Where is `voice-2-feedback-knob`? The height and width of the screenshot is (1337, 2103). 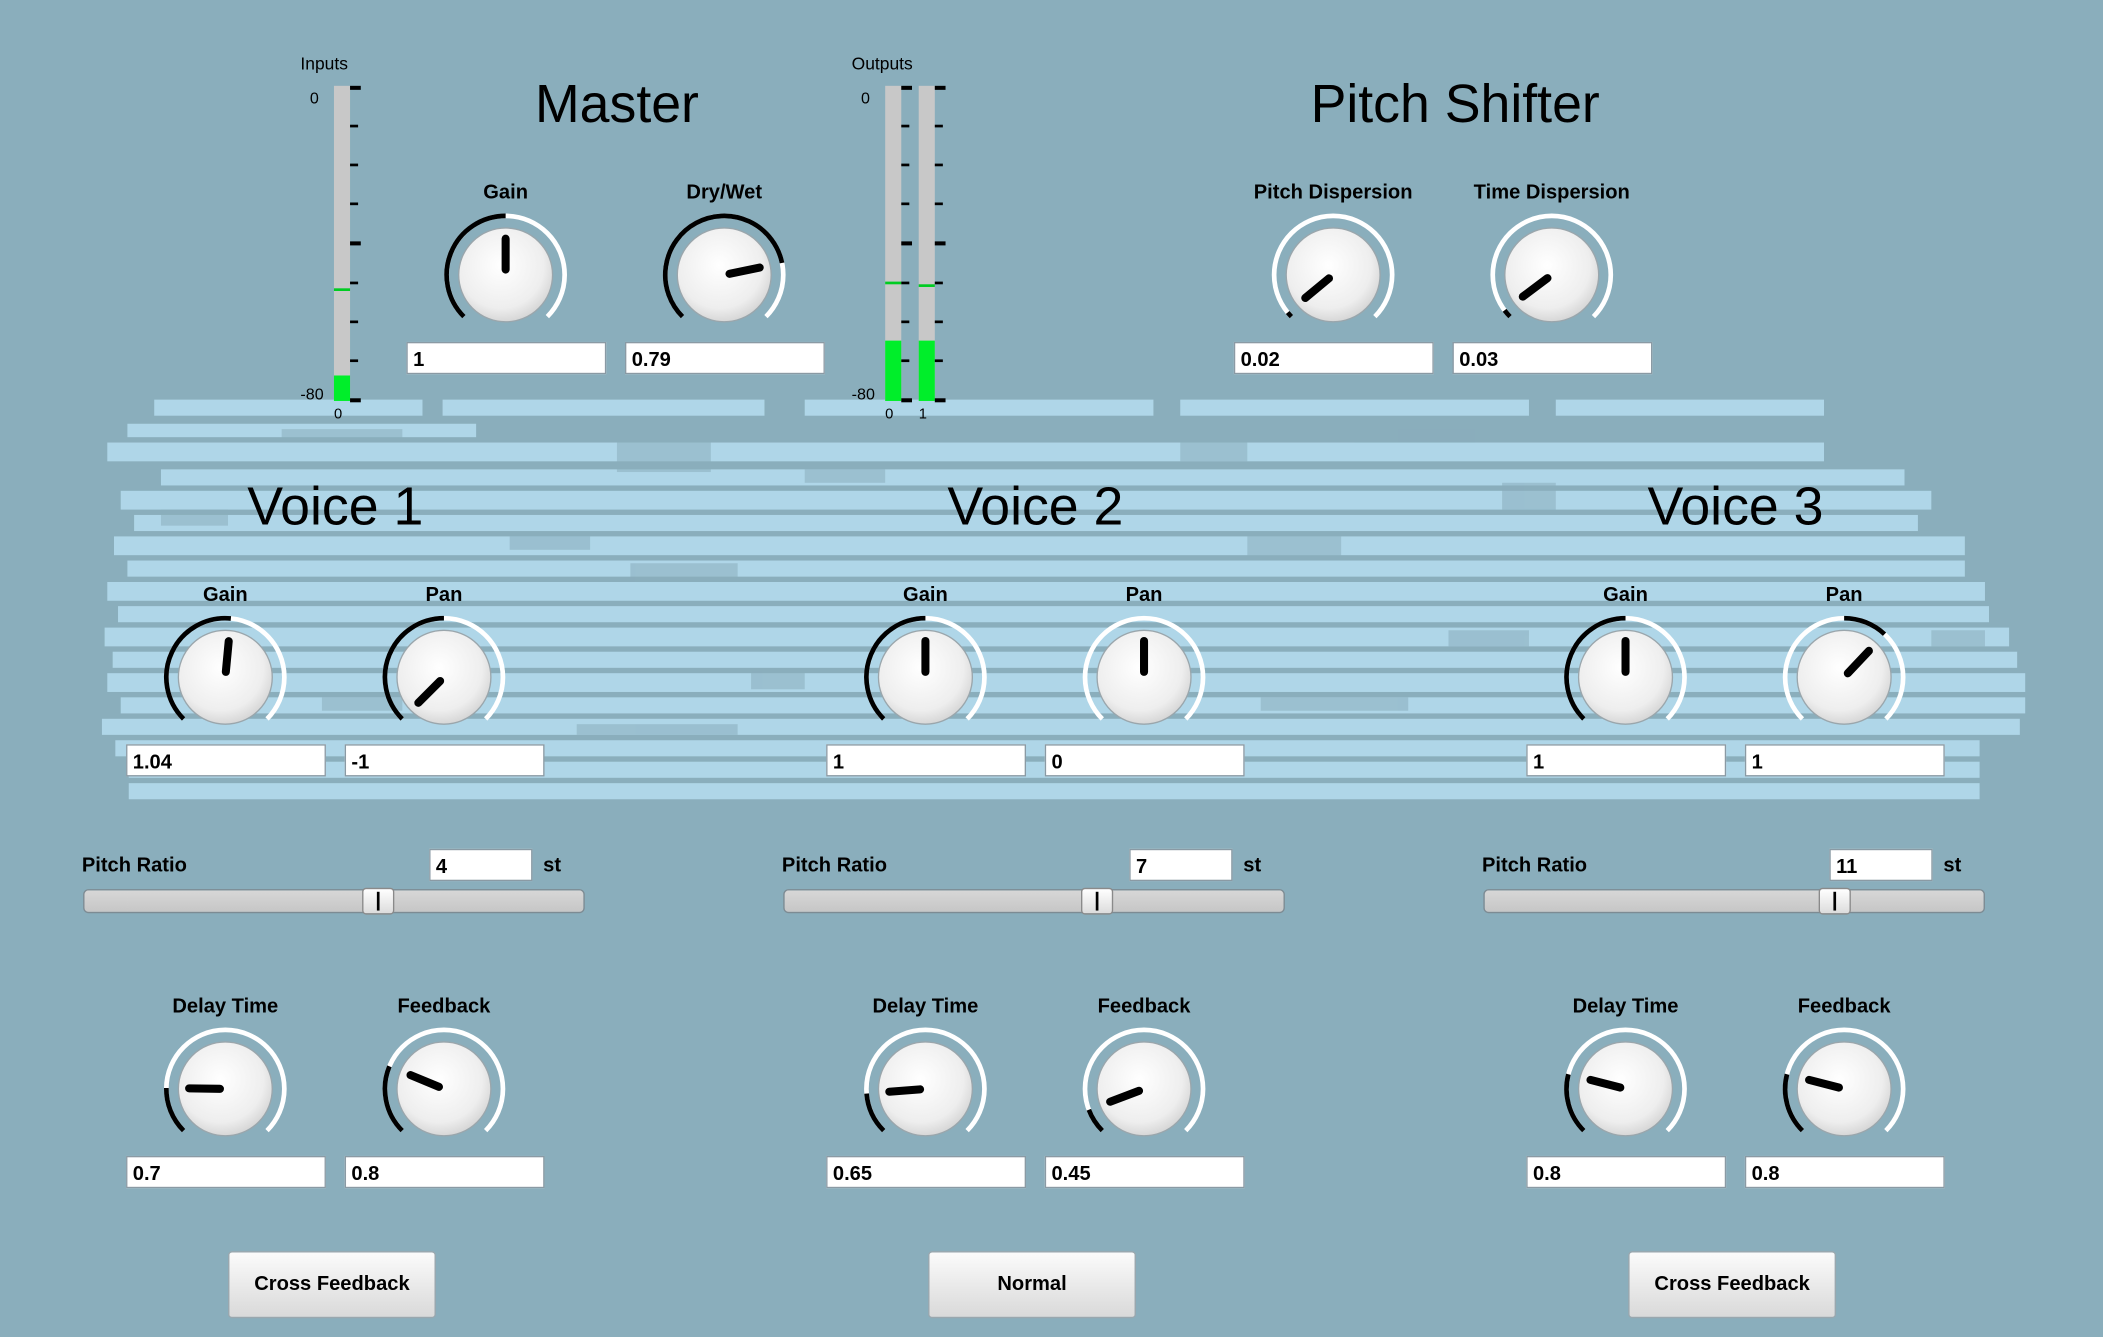 voice-2-feedback-knob is located at coordinates (1144, 1089).